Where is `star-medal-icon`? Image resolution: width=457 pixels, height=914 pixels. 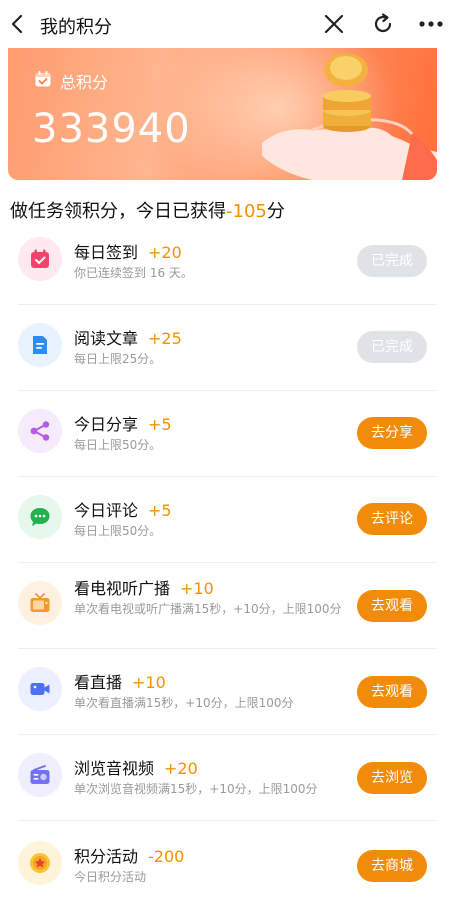
star-medal-icon is located at coordinates (40, 863).